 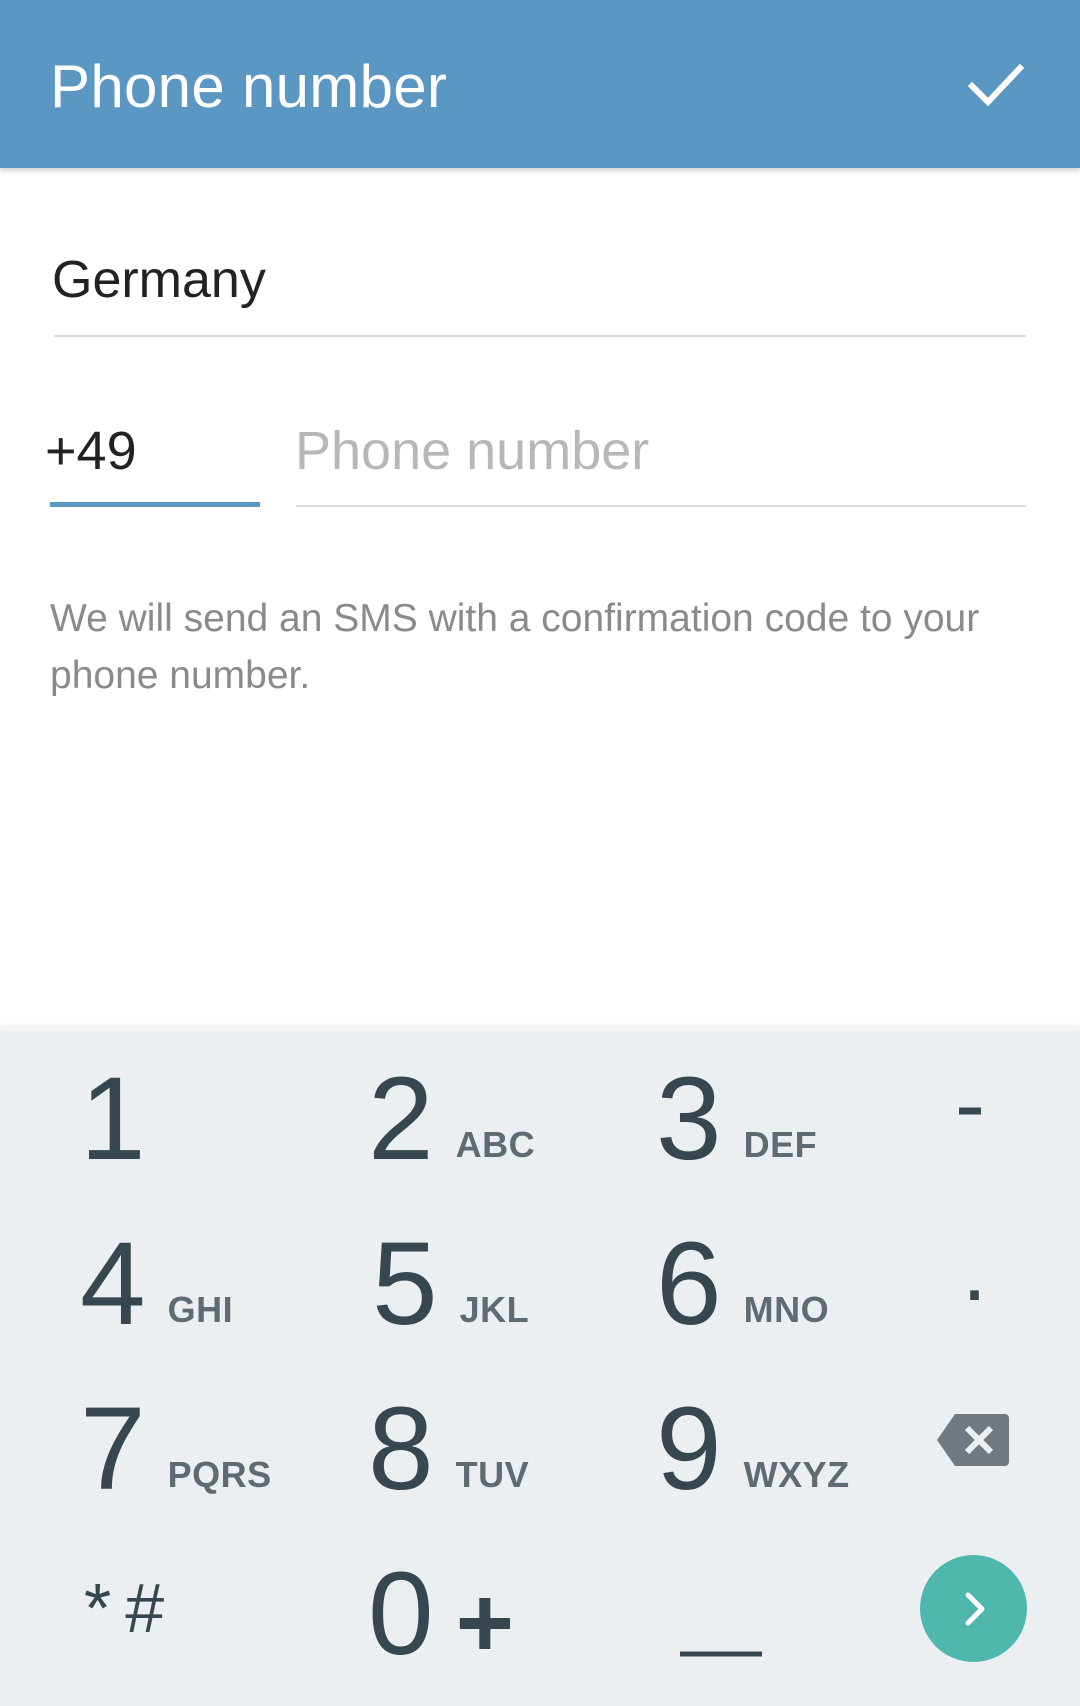 I want to click on key-dash: -, so click(x=970, y=1105).